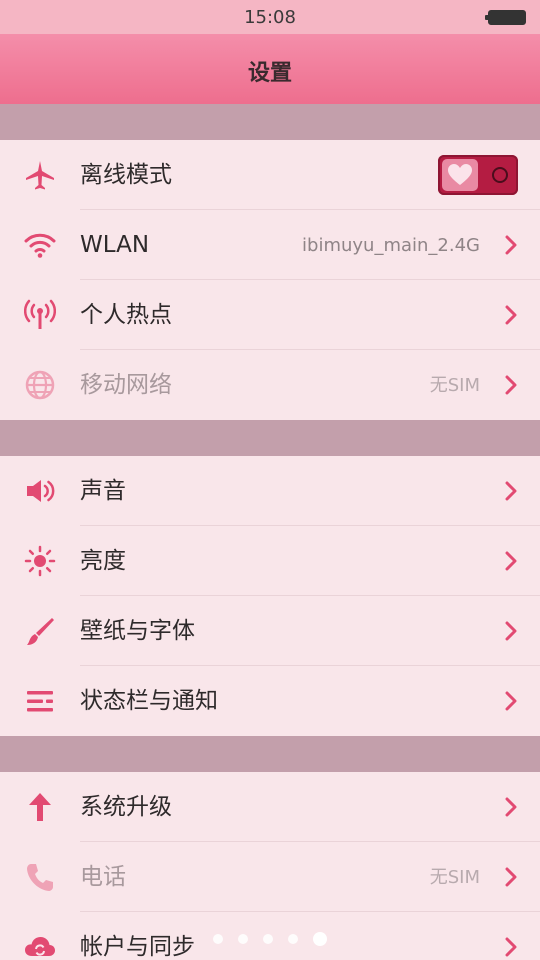 The width and height of the screenshot is (540, 960). I want to click on setting-row-mobile-network: 移动网络 无SIM, so click(270, 385).